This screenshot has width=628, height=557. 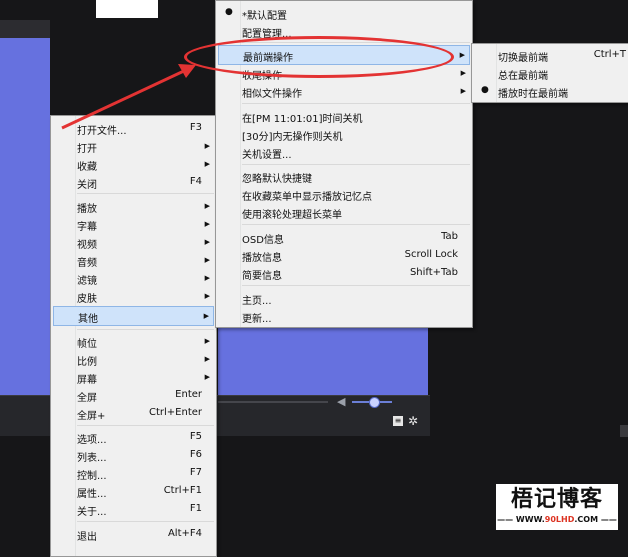 I want to click on menu-item-subtitles: 字幕 ▶, so click(x=133, y=224).